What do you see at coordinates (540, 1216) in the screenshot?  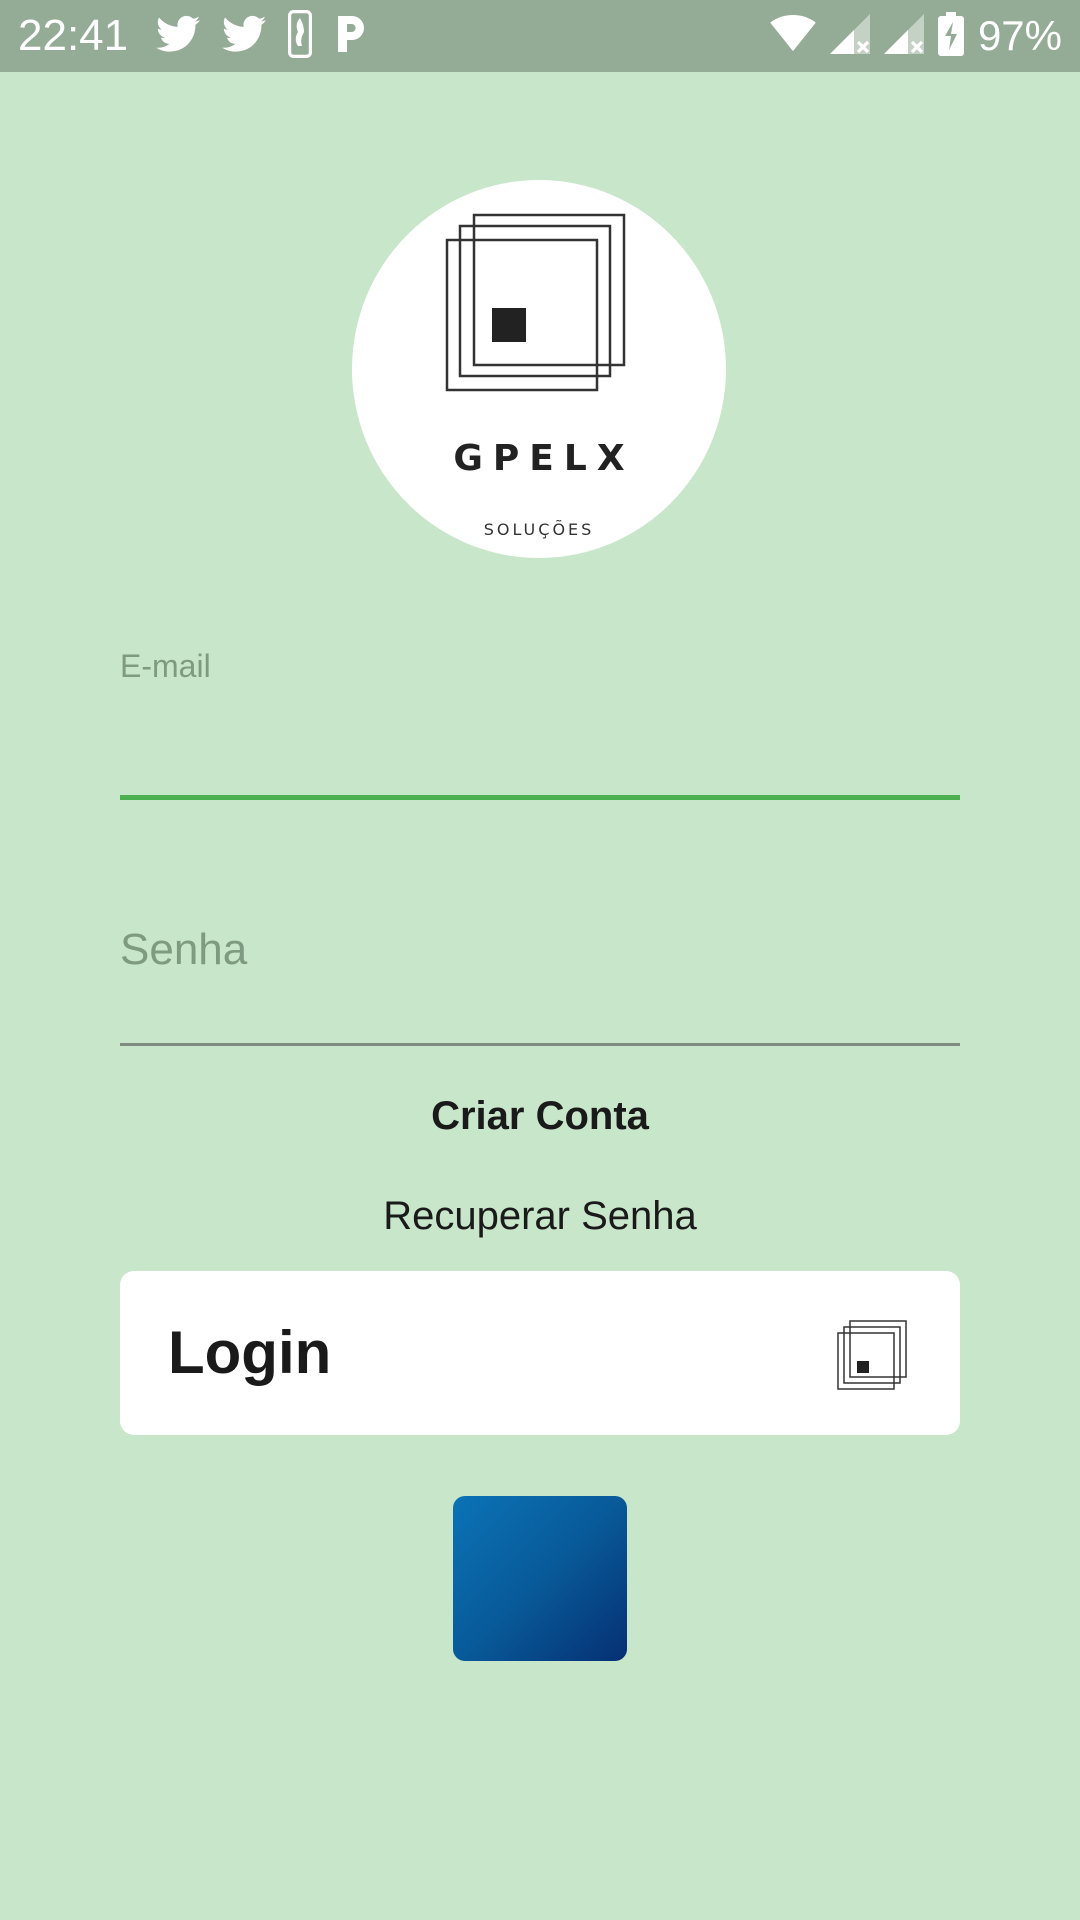 I see `recover-password-link: Recuperar Senha` at bounding box center [540, 1216].